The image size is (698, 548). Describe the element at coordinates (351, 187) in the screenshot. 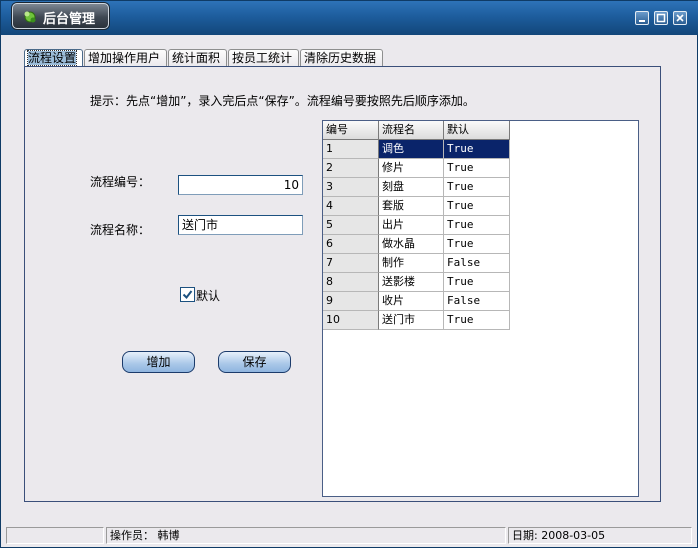

I see `grid-cell-no: 3` at that location.